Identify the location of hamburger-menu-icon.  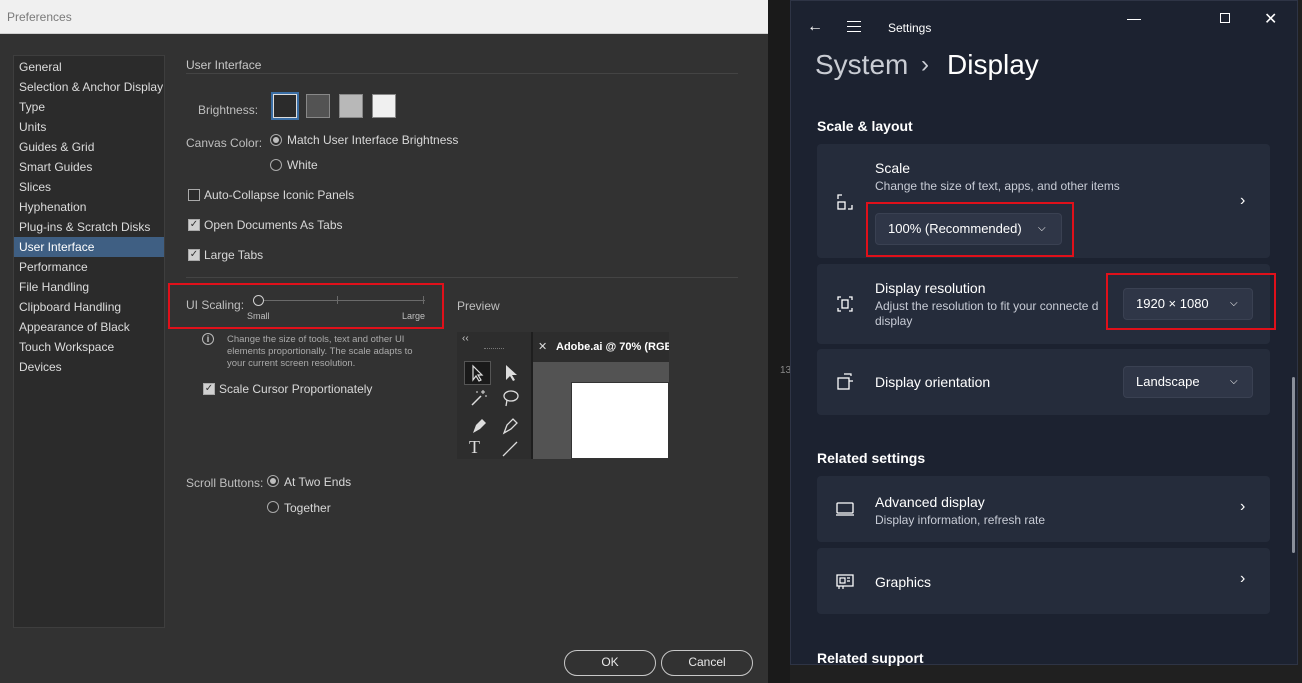
(854, 26).